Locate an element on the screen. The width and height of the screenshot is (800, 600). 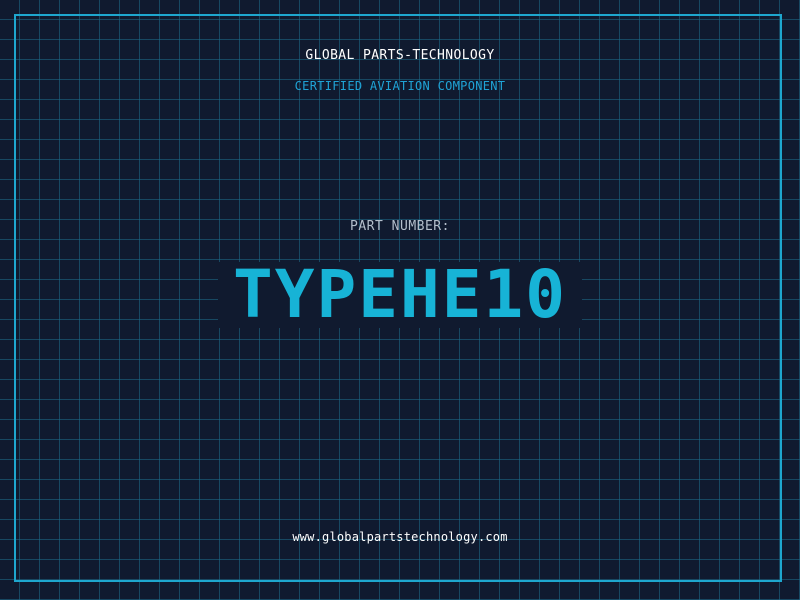
company-name: GLOBAL PARTS-TECHNOLOGY is located at coordinates (400, 55).